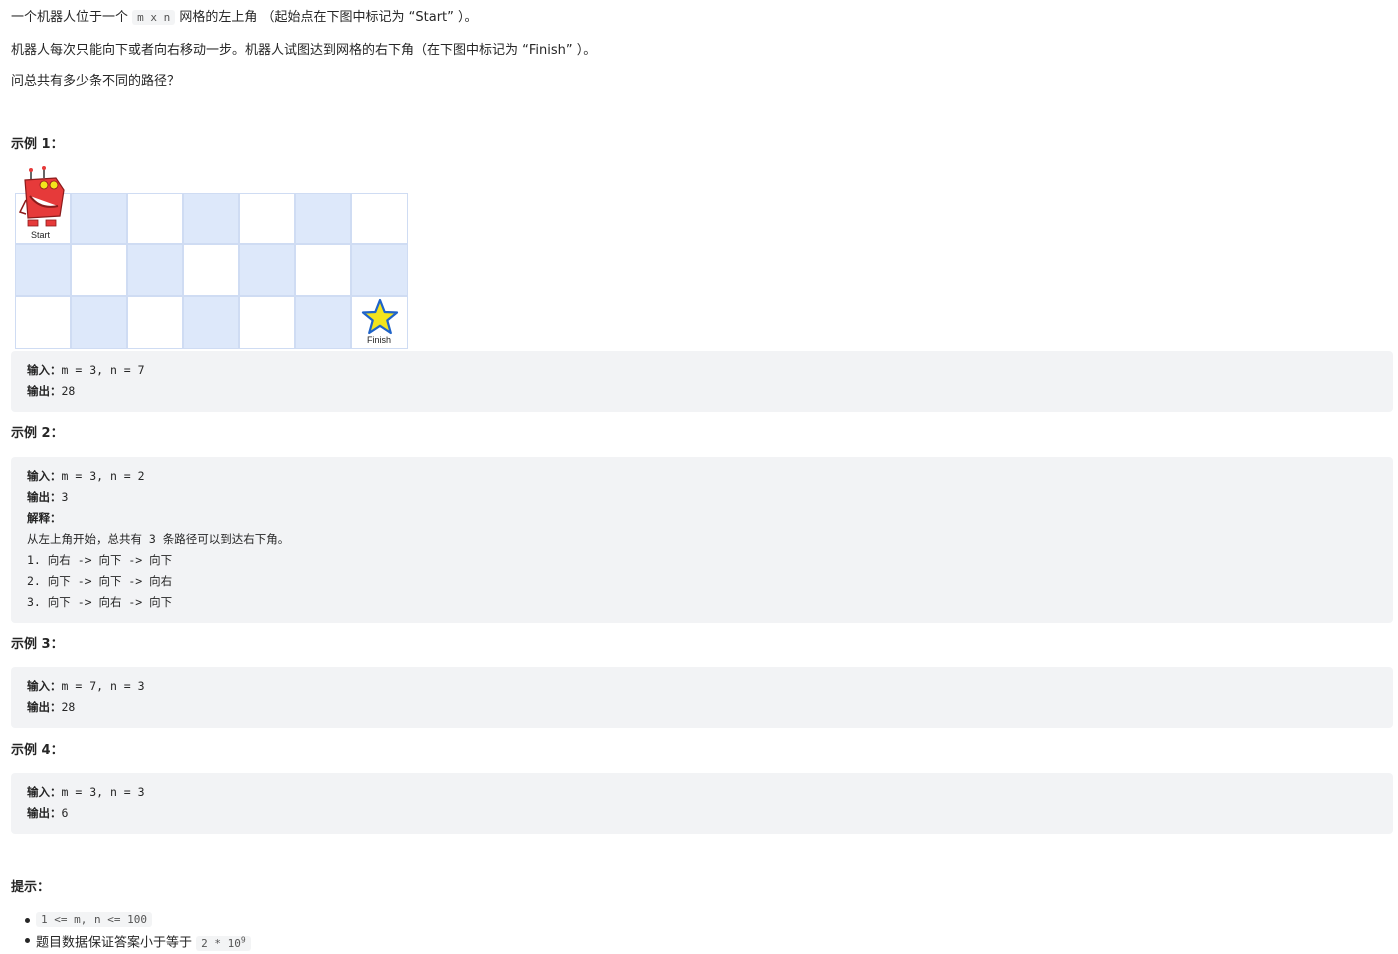 The image size is (1398, 954). I want to click on example-4-title: 示例 4：, so click(37, 750).